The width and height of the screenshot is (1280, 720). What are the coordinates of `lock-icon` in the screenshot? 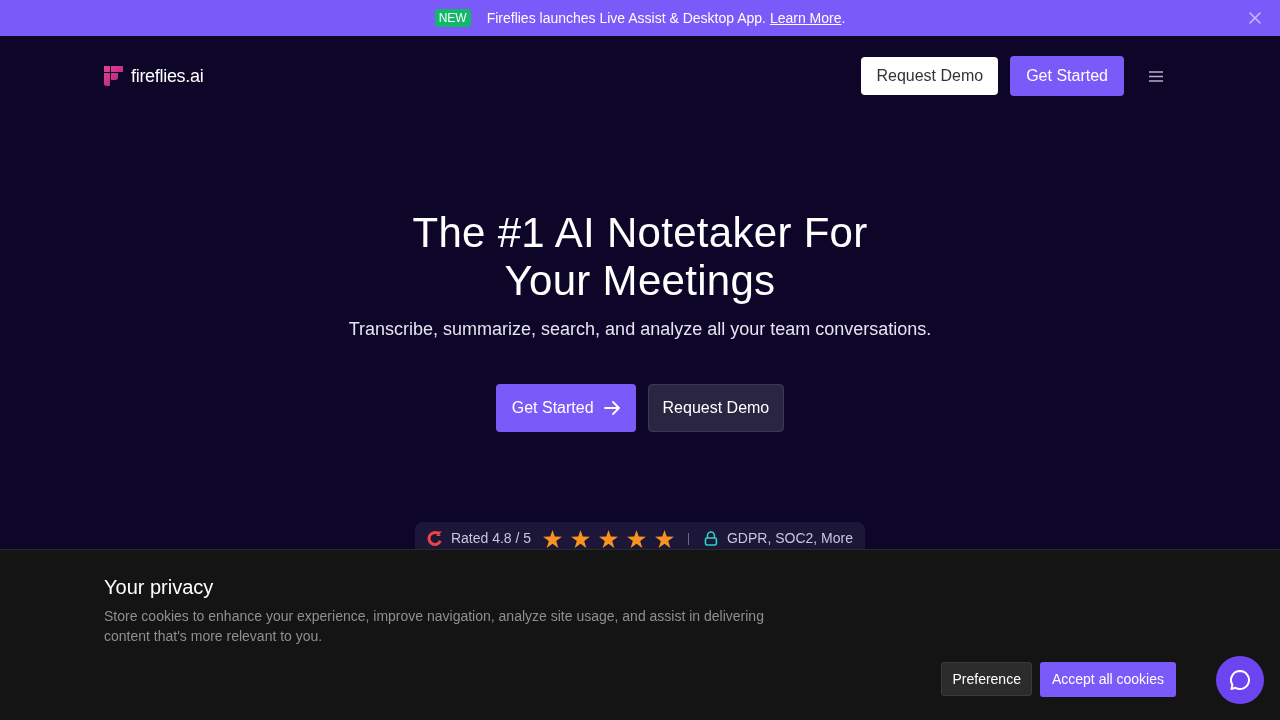 It's located at (711, 538).